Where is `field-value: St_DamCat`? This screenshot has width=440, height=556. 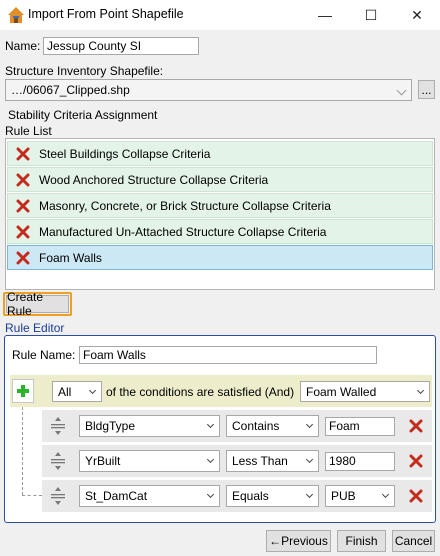 field-value: St_DamCat is located at coordinates (116, 496).